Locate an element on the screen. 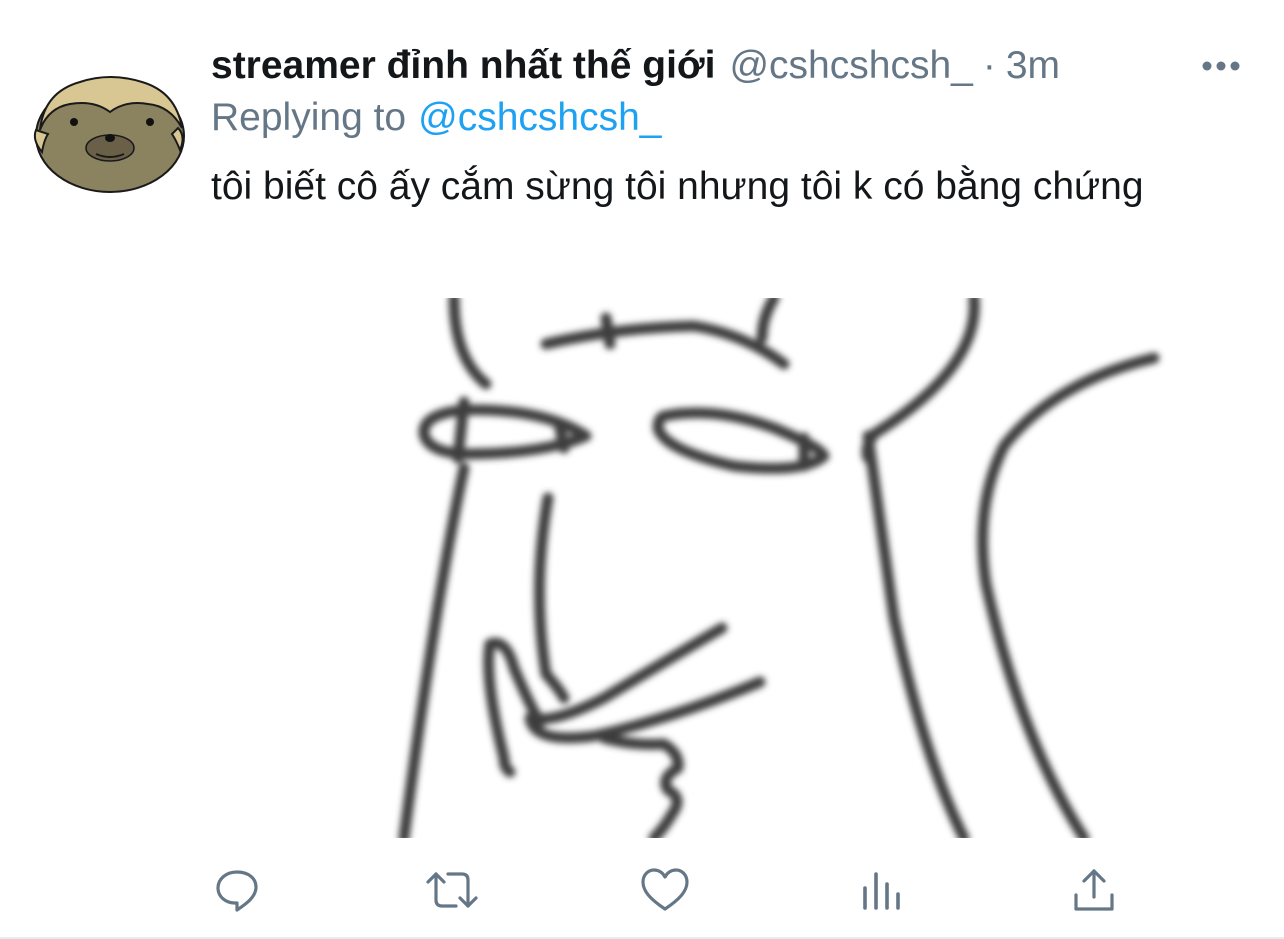 The width and height of the screenshot is (1284, 939). like-icon is located at coordinates (665, 889).